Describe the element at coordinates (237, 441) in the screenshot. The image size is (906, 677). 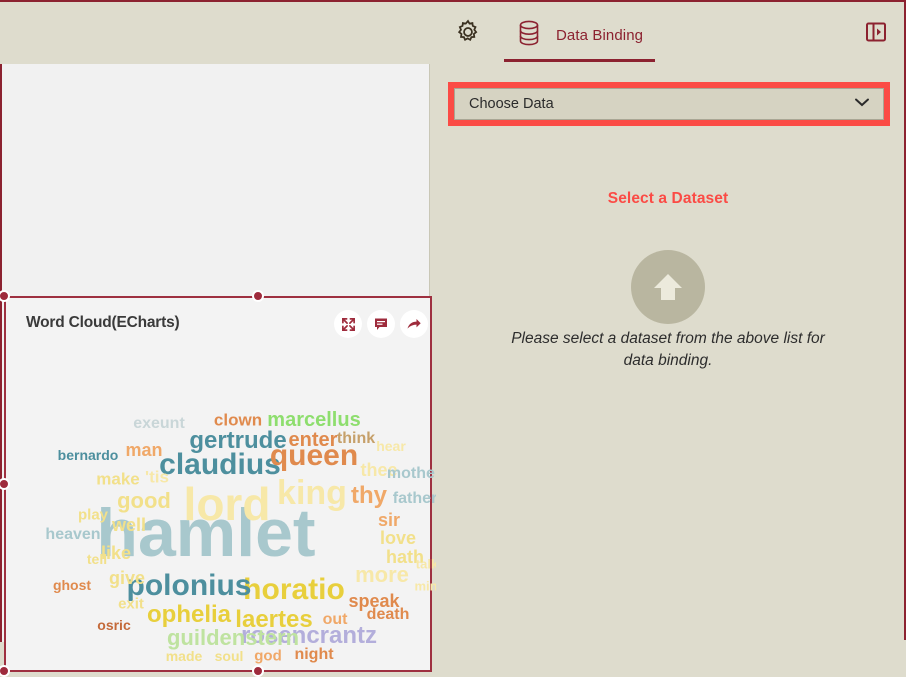
I see `word-cloud-term: gertrude` at that location.